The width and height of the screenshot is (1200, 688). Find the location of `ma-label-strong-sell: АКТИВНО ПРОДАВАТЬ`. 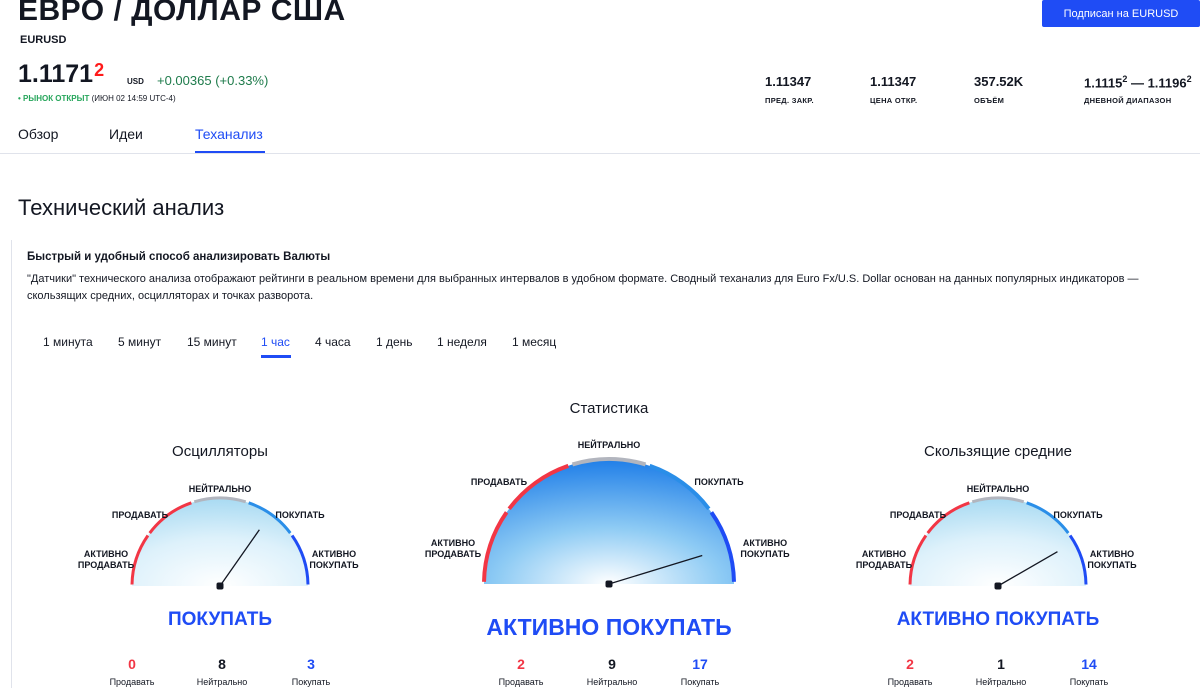

ma-label-strong-sell: АКТИВНО ПРОДАВАТЬ is located at coordinates (884, 560).